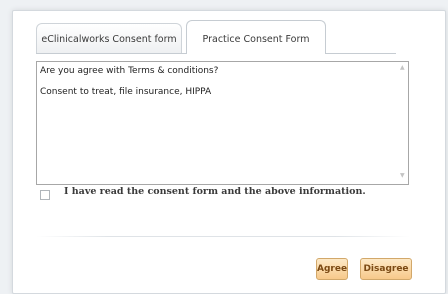 Image resolution: width=448 pixels, height=294 pixels. Describe the element at coordinates (45, 195) in the screenshot. I see `acknowledge-checkbox` at that location.